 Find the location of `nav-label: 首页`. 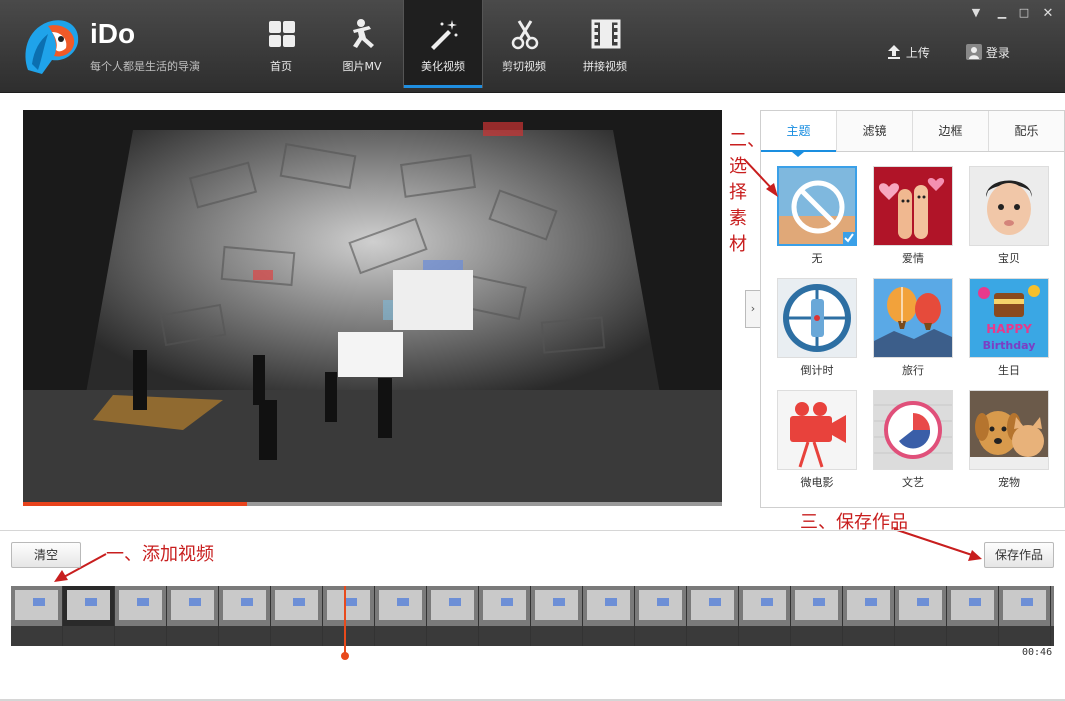

nav-label: 首页 is located at coordinates (281, 66).